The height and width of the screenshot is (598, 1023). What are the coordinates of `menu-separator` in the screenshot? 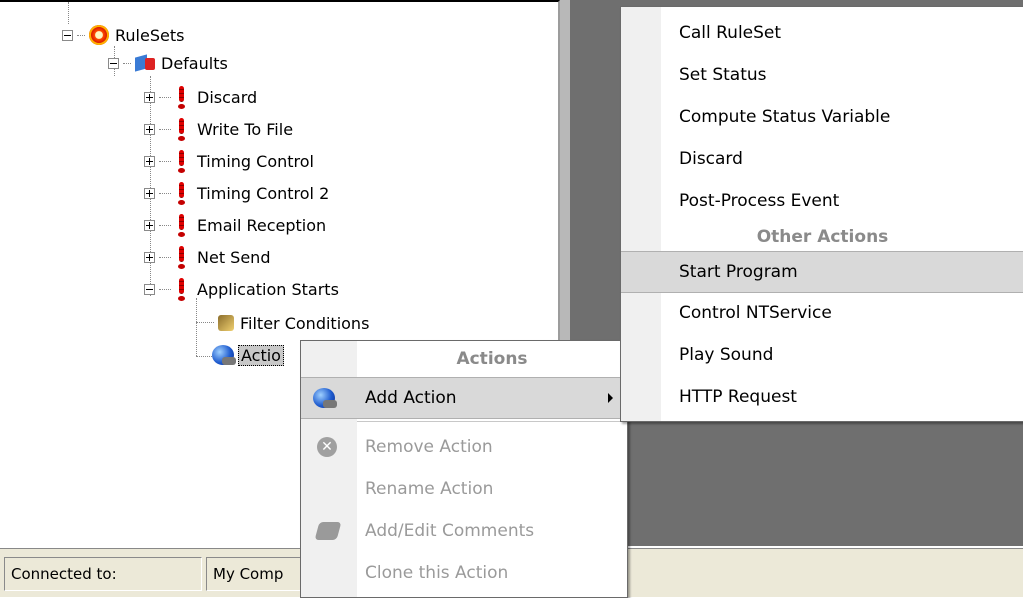 It's located at (492, 421).